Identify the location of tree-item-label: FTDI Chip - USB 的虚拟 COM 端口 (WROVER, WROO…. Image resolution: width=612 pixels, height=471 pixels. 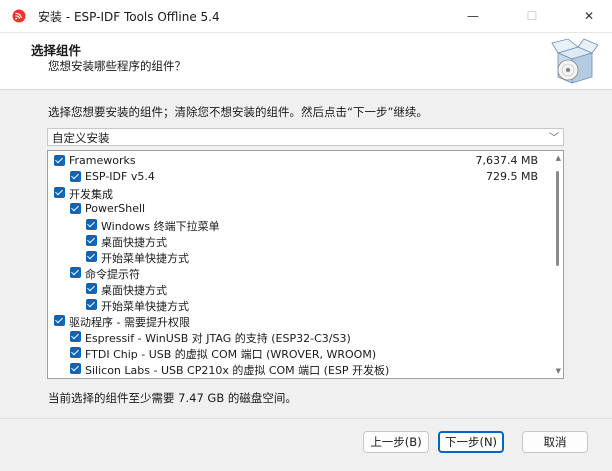
(231, 354).